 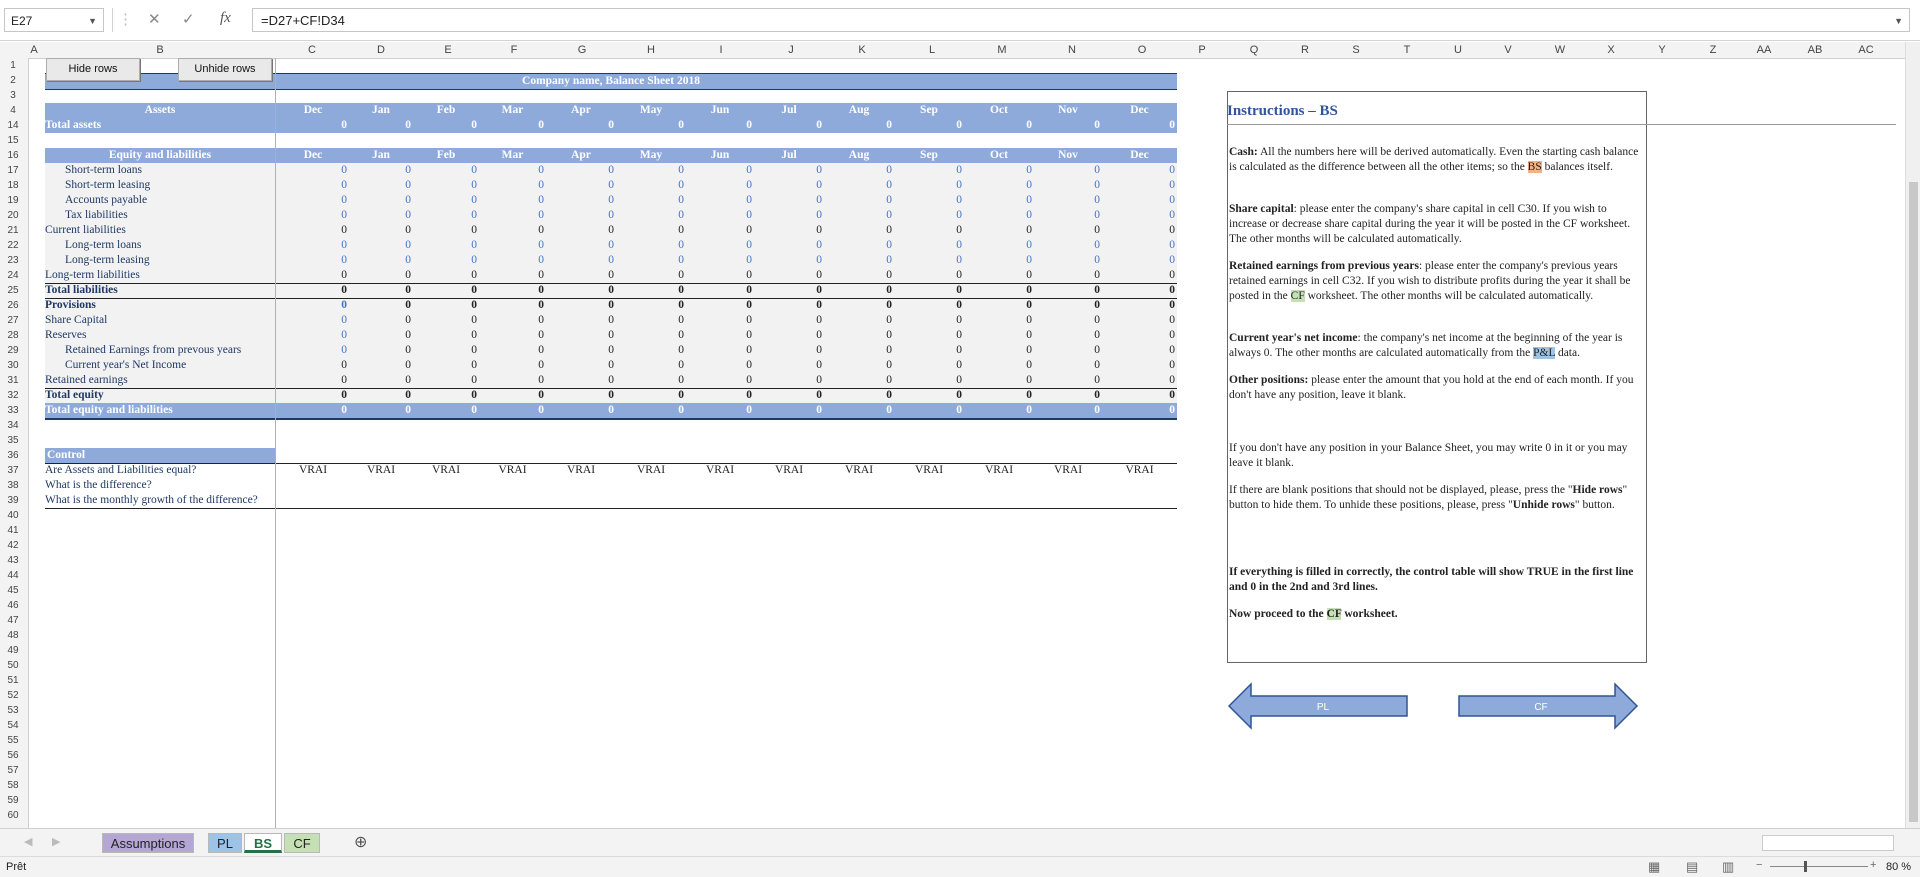 What do you see at coordinates (312, 50) in the screenshot?
I see `column-header-c: C` at bounding box center [312, 50].